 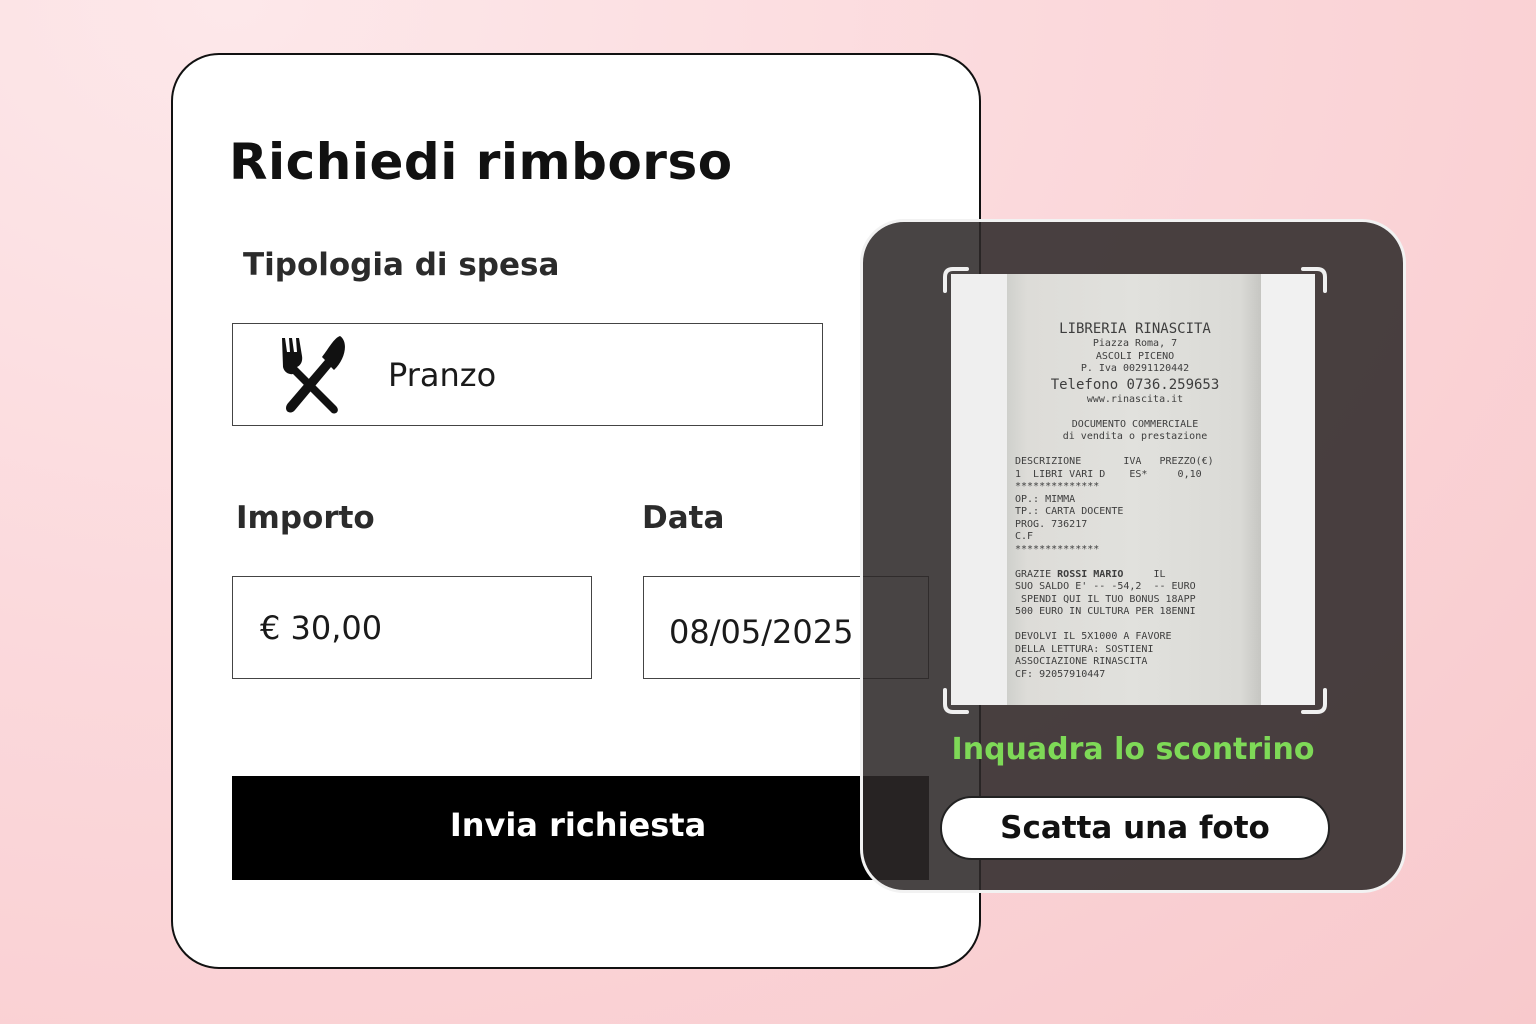 I want to click on scan-frame-corners, so click(x=1135, y=490).